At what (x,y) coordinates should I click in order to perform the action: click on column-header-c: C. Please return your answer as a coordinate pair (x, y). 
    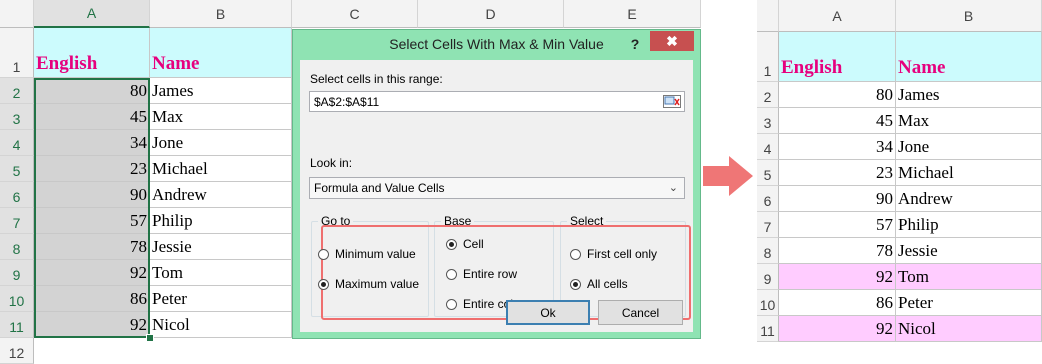
    Looking at the image, I should click on (355, 14).